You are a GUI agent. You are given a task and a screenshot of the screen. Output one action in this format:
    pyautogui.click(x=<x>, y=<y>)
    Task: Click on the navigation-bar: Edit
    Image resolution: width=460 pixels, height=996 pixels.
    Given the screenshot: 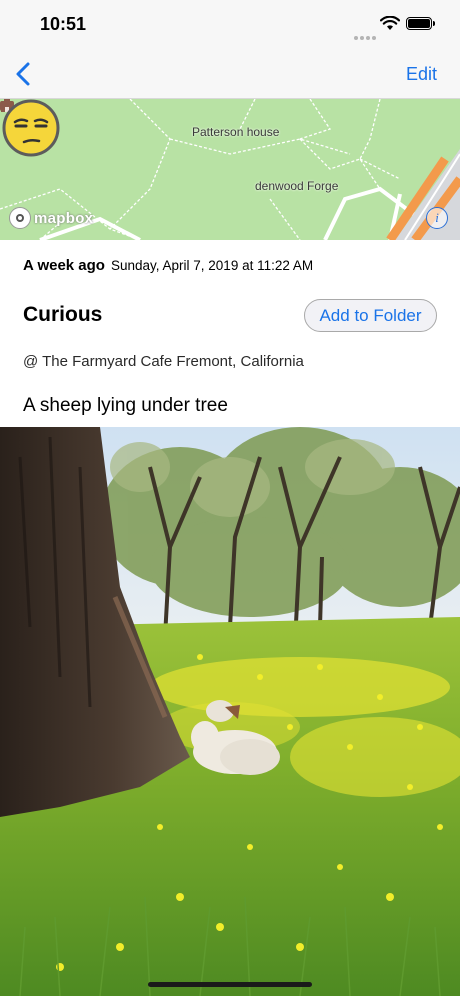 What is the action you would take?
    pyautogui.click(x=230, y=74)
    